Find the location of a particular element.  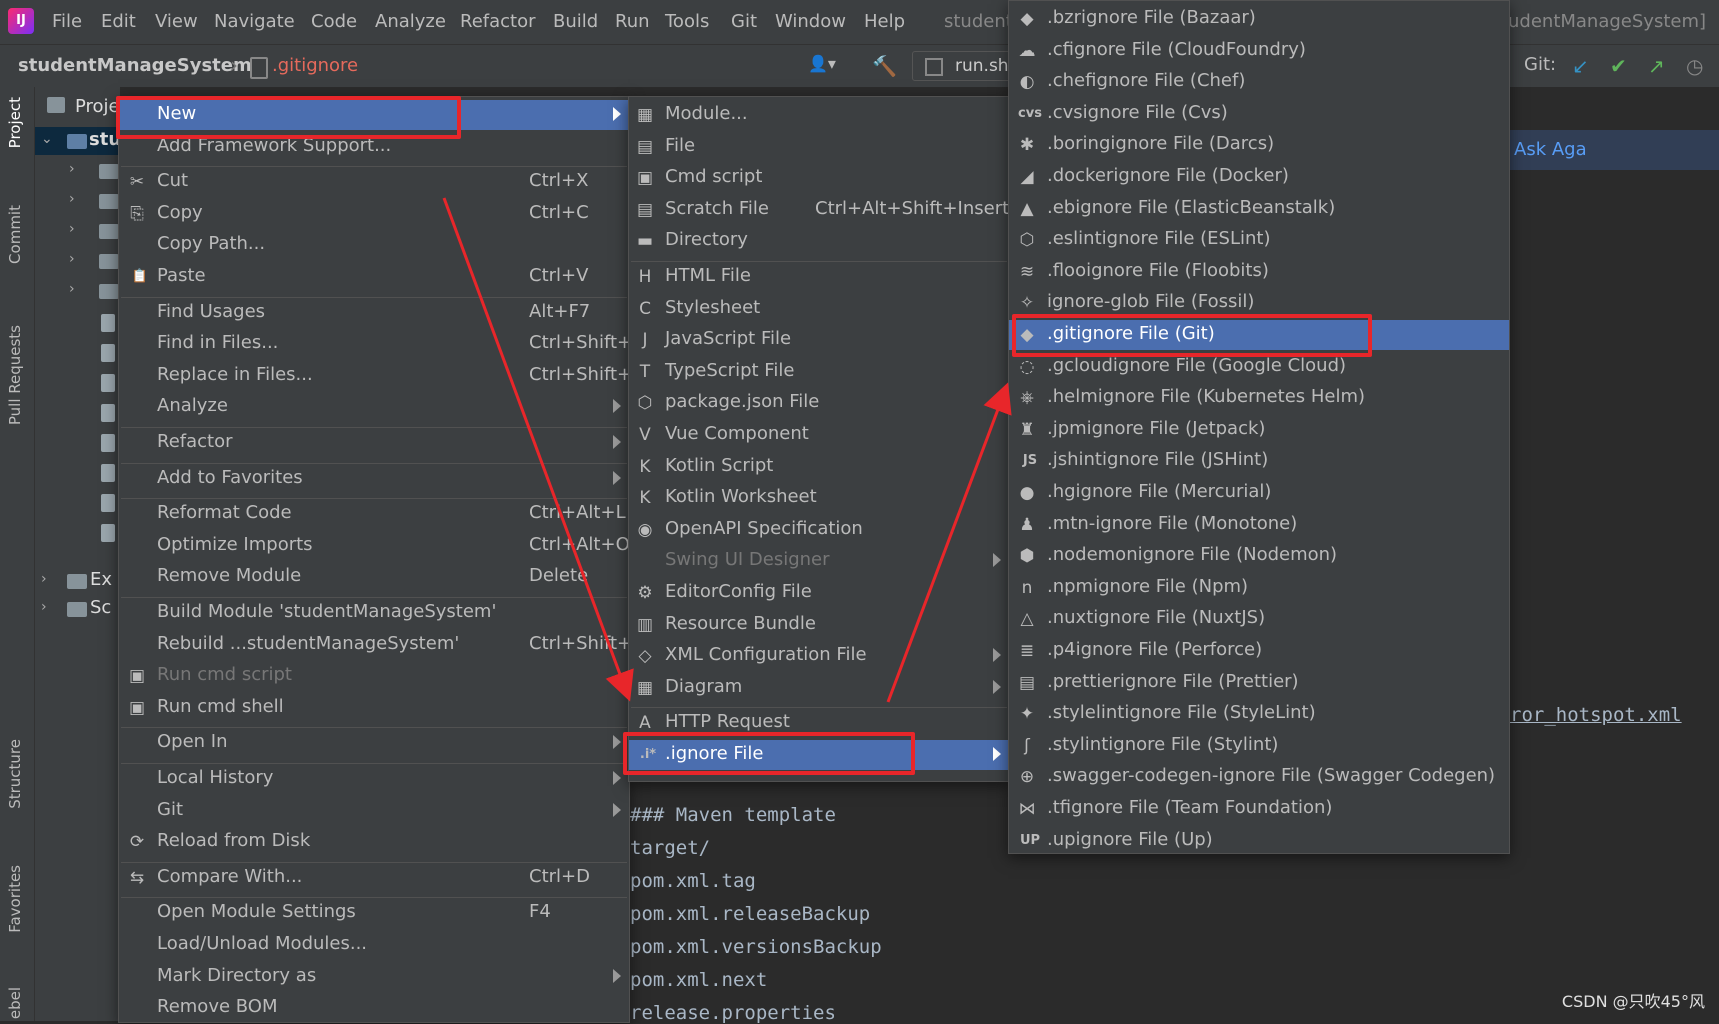

breadcrumb-file: .gitignore is located at coordinates (315, 65).